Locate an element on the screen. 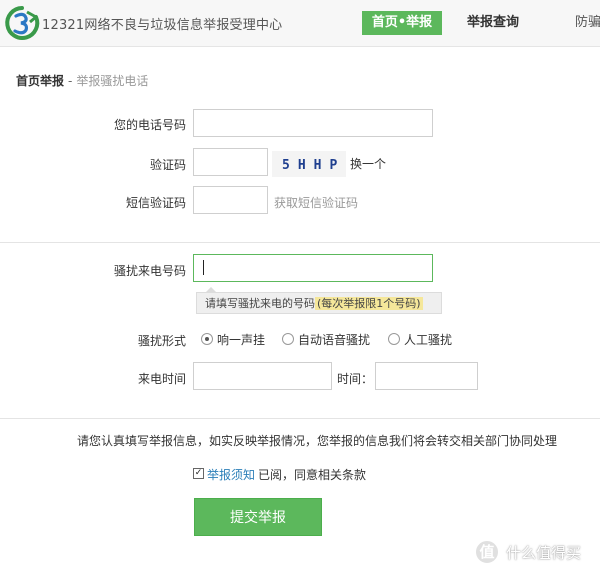  notice-text: 请您认真填写举报信息，如实反映举报情况，您举报的信息我们将会转交相关部门协同处理 is located at coordinates (317, 441).